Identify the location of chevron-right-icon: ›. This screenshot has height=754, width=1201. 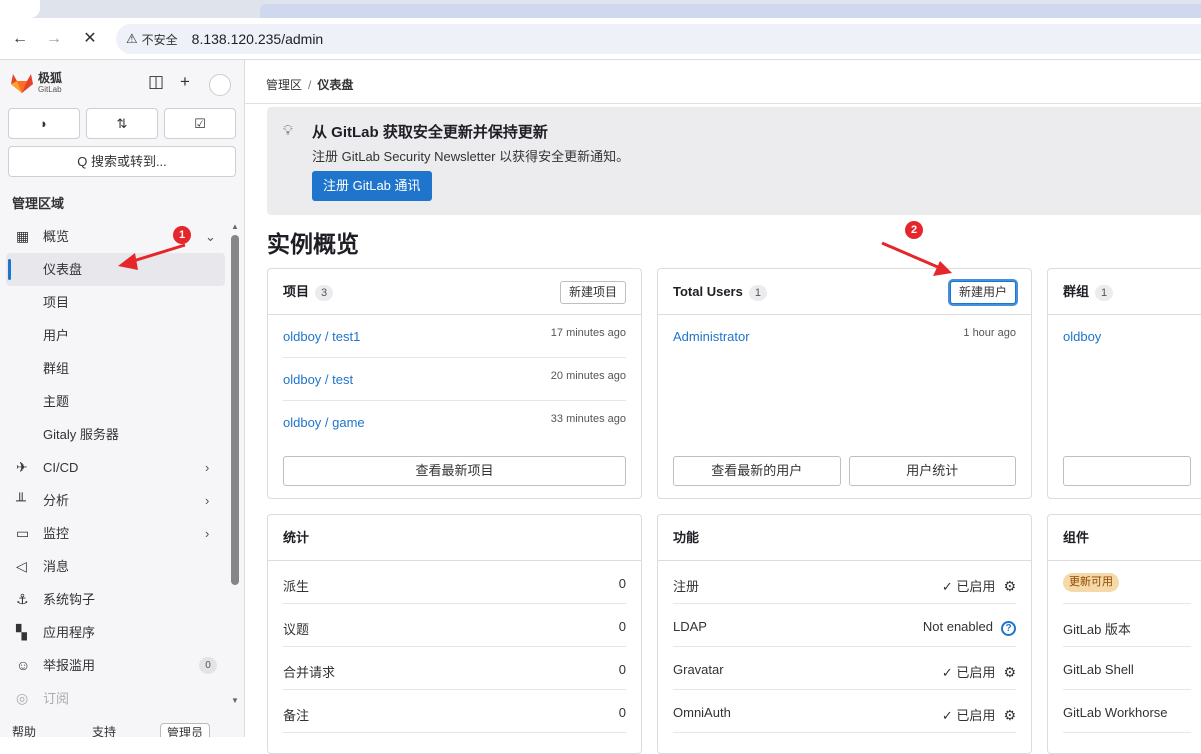
(207, 500).